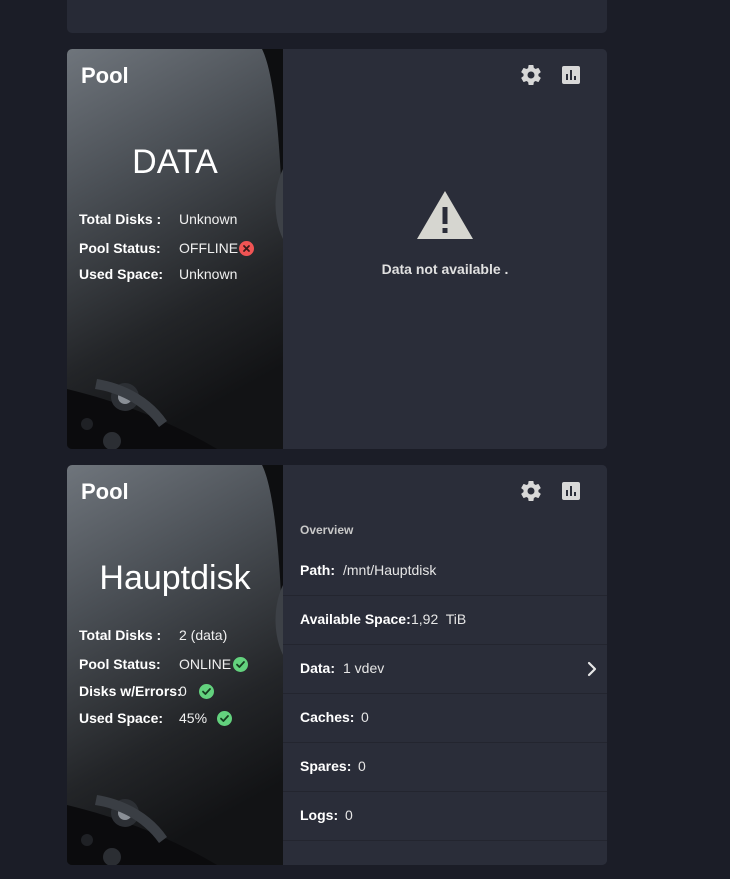 Image resolution: width=730 pixels, height=879 pixels. Describe the element at coordinates (209, 248) in the screenshot. I see `stat-value: OFFLINE` at that location.